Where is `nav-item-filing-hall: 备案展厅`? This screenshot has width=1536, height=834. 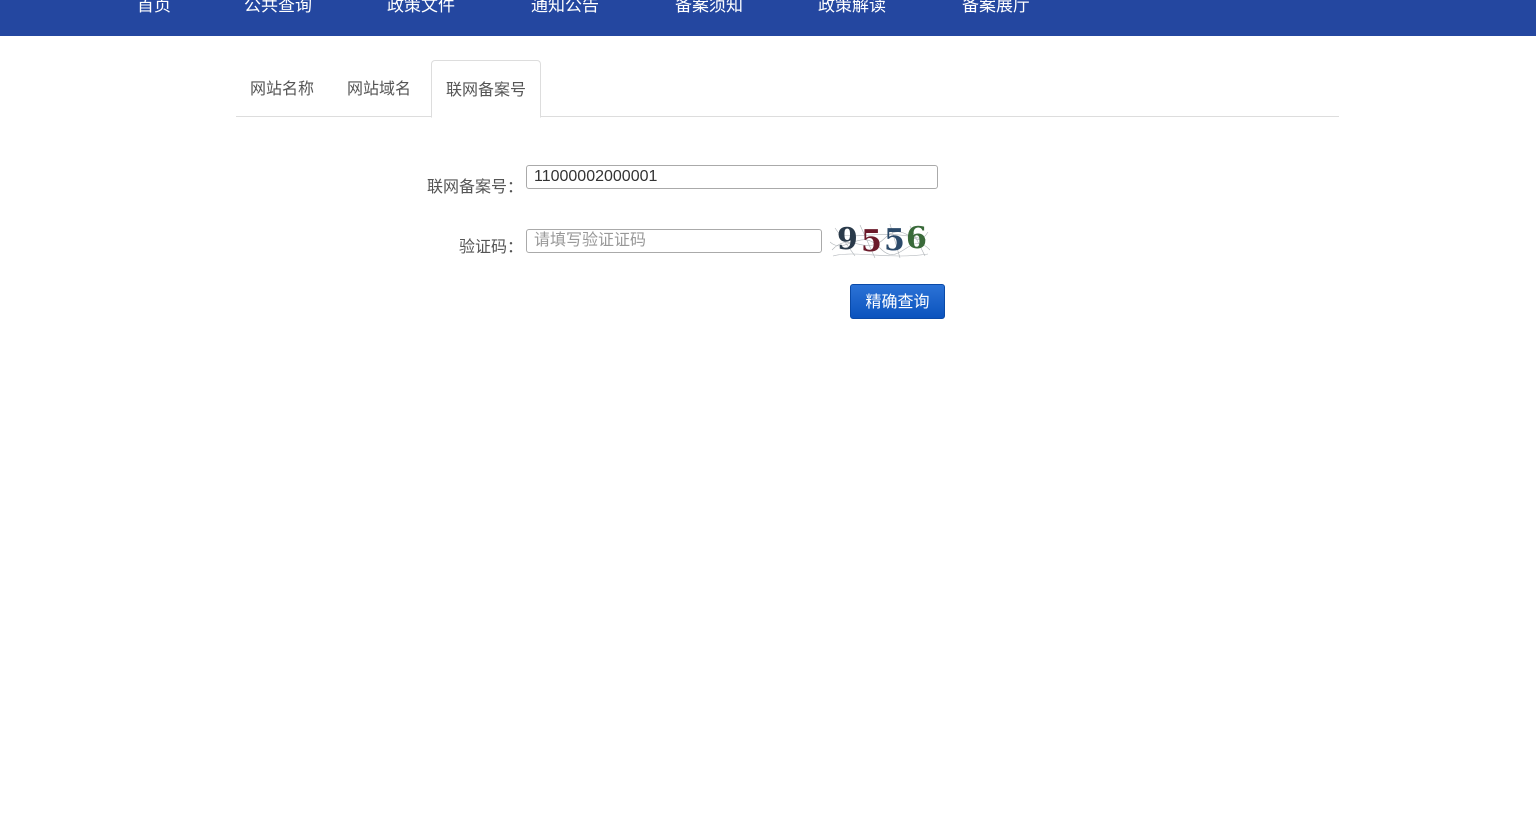
nav-item-filing-hall: 备案展厅 is located at coordinates (996, 9).